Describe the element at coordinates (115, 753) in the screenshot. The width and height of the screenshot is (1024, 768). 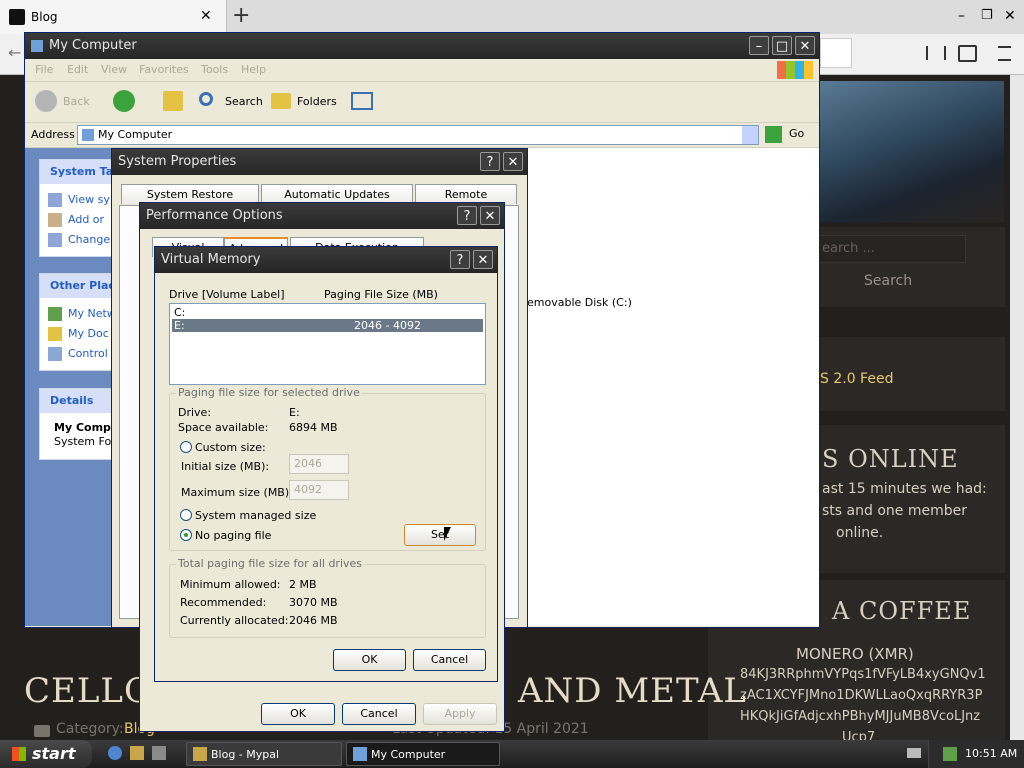
I see `ie-icon` at that location.